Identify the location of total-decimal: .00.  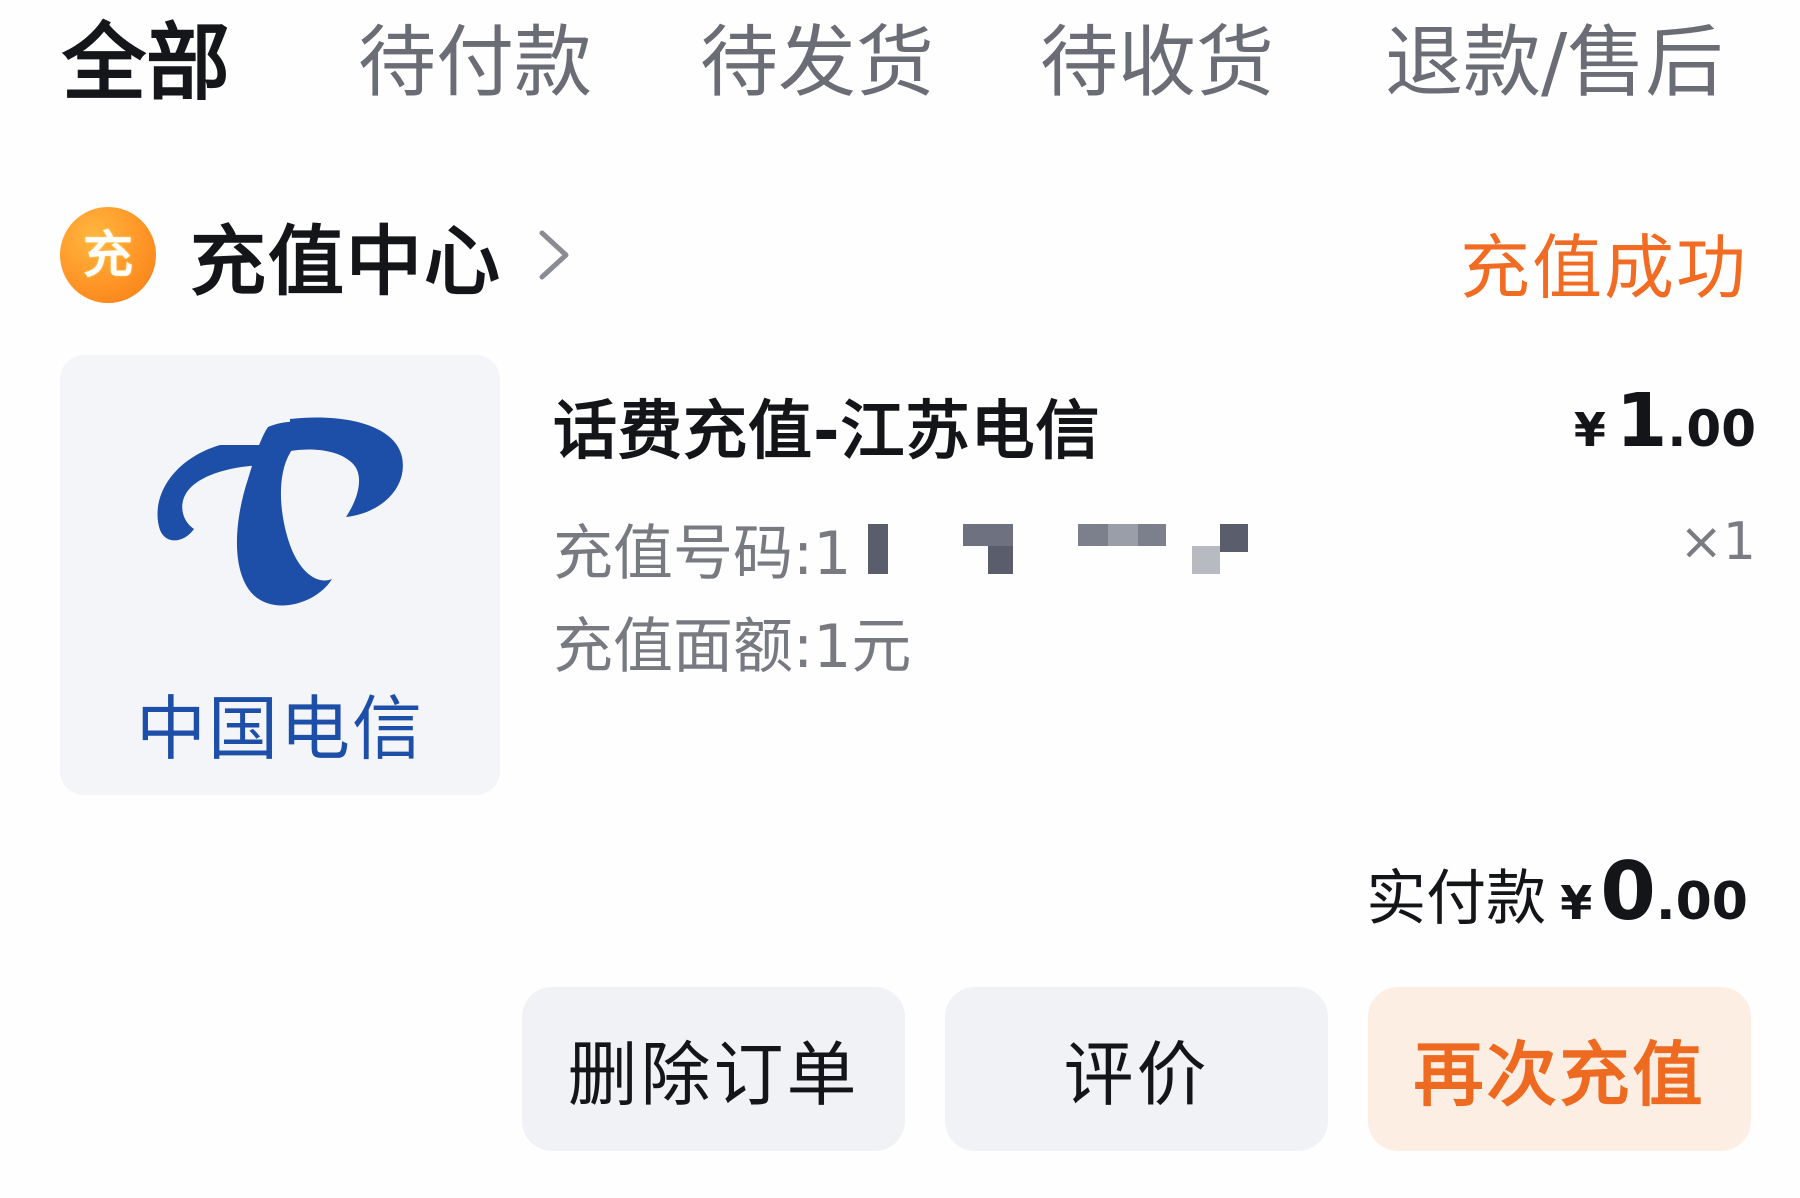
(1701, 902).